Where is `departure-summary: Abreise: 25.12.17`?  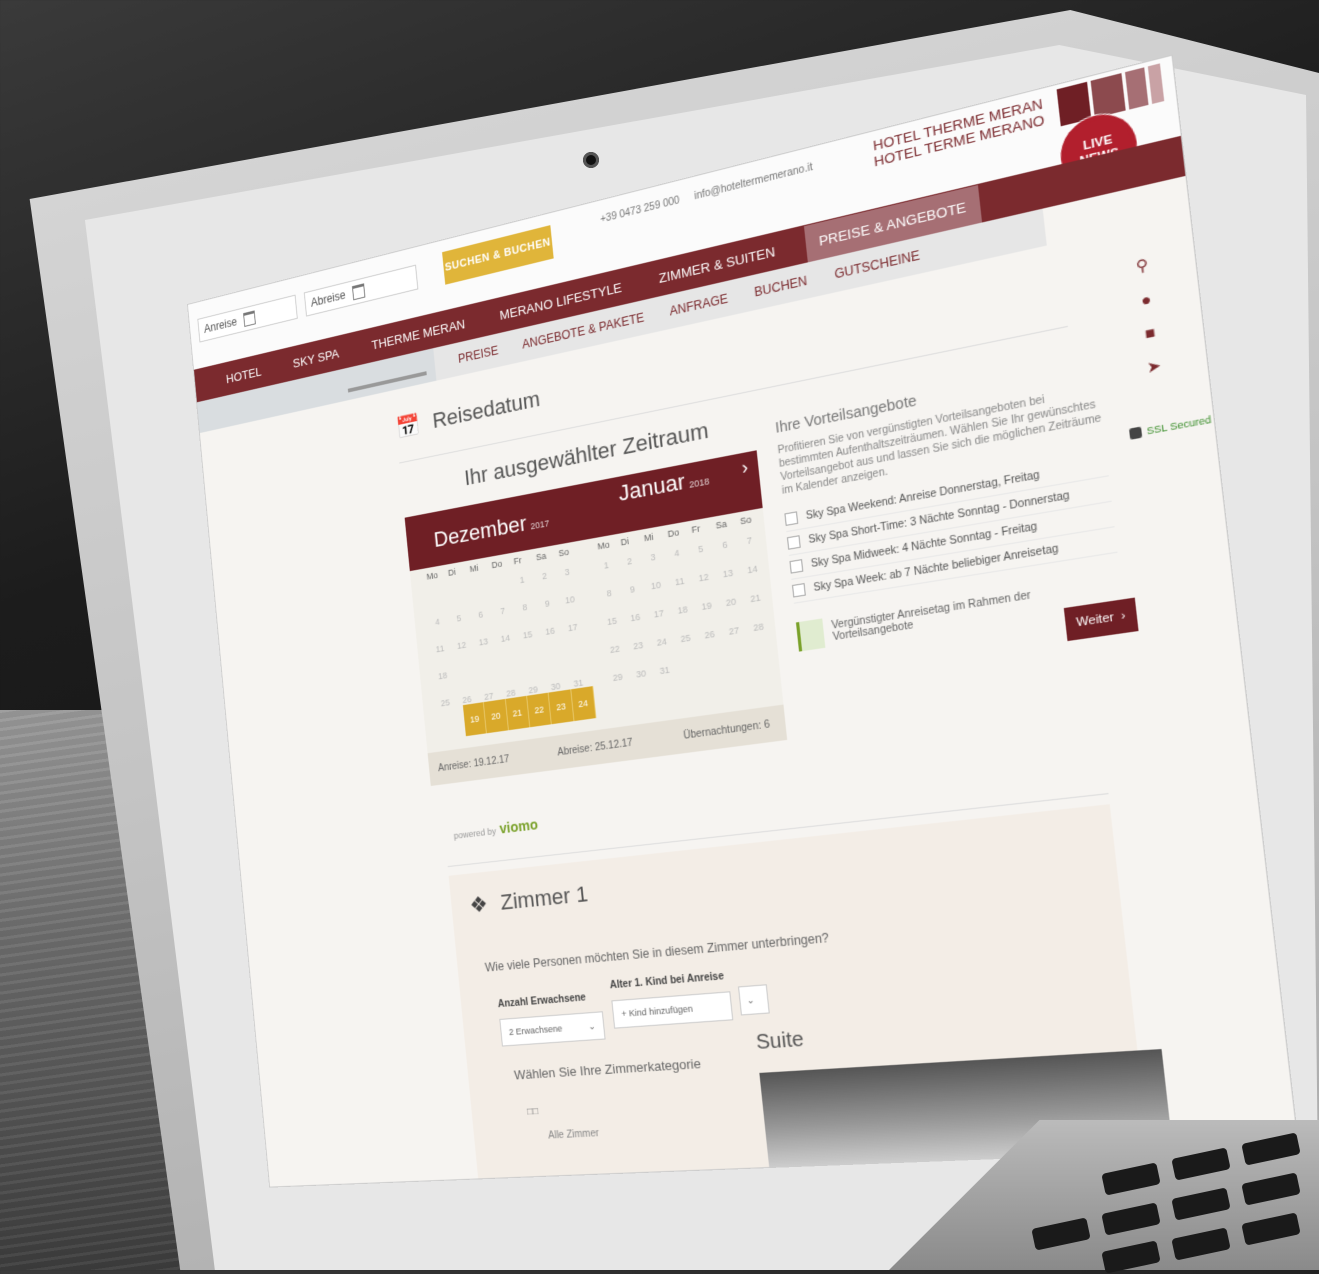 departure-summary: Abreise: 25.12.17 is located at coordinates (595, 748).